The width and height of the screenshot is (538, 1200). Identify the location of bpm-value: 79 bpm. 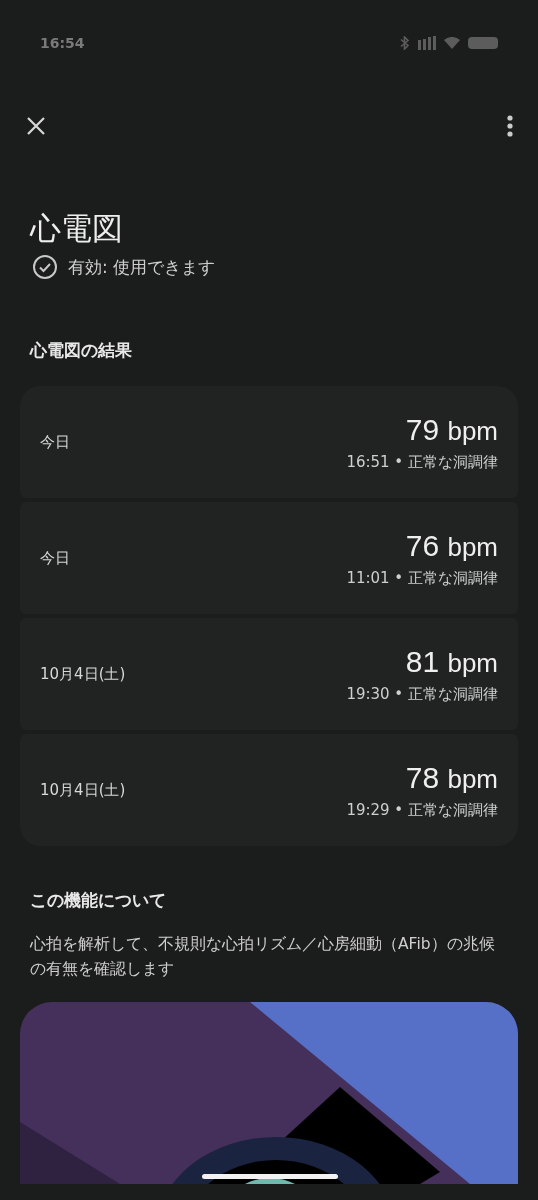
(451, 429).